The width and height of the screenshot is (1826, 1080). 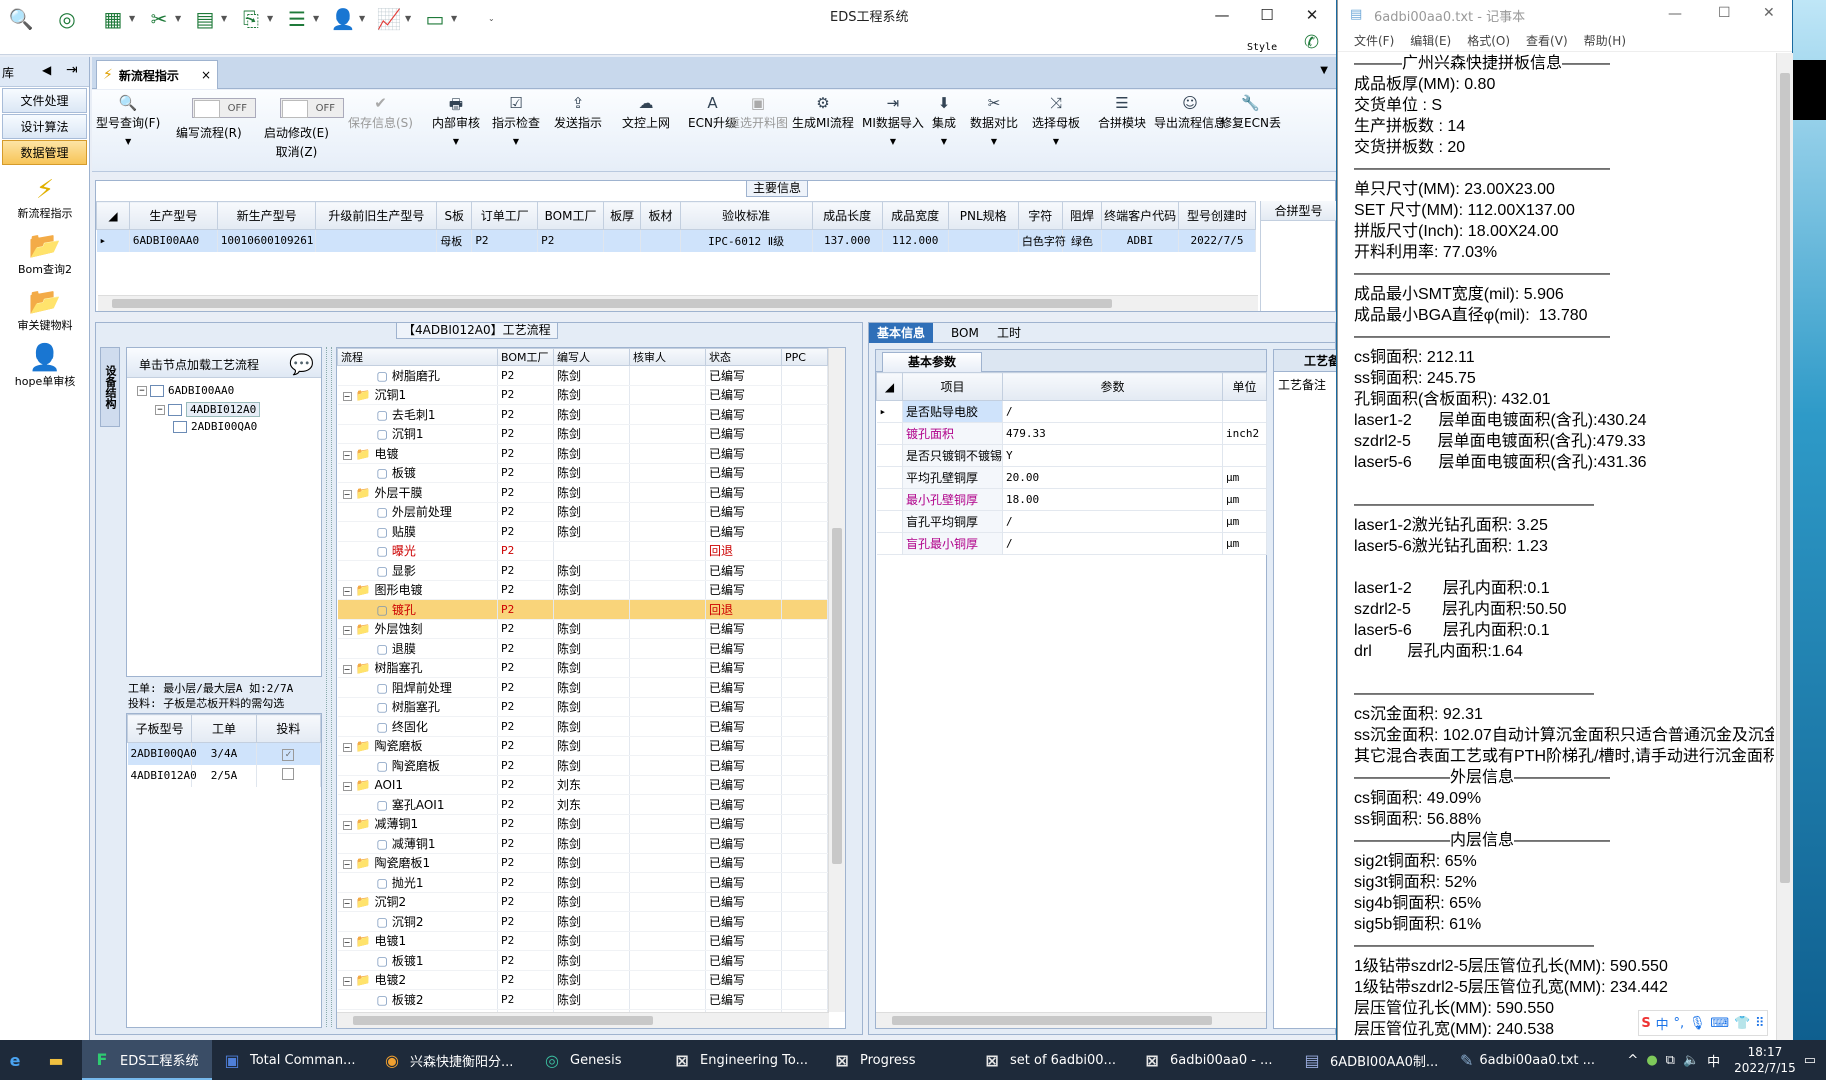 What do you see at coordinates (1697, 1023) in the screenshot?
I see `mic-icon: 🎙` at bounding box center [1697, 1023].